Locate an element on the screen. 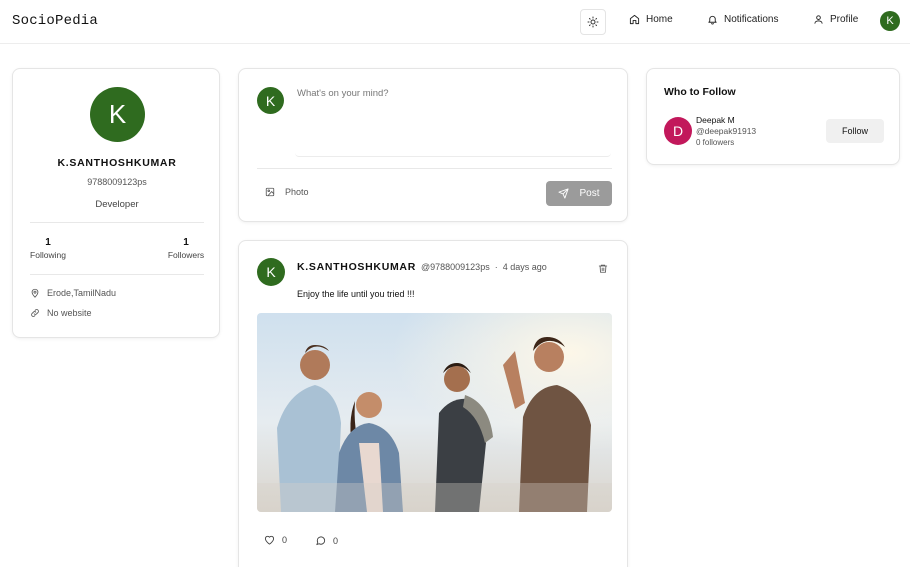 The height and width of the screenshot is (567, 910). profile-name: K.SANTHOSHKUMAR is located at coordinates (117, 163).